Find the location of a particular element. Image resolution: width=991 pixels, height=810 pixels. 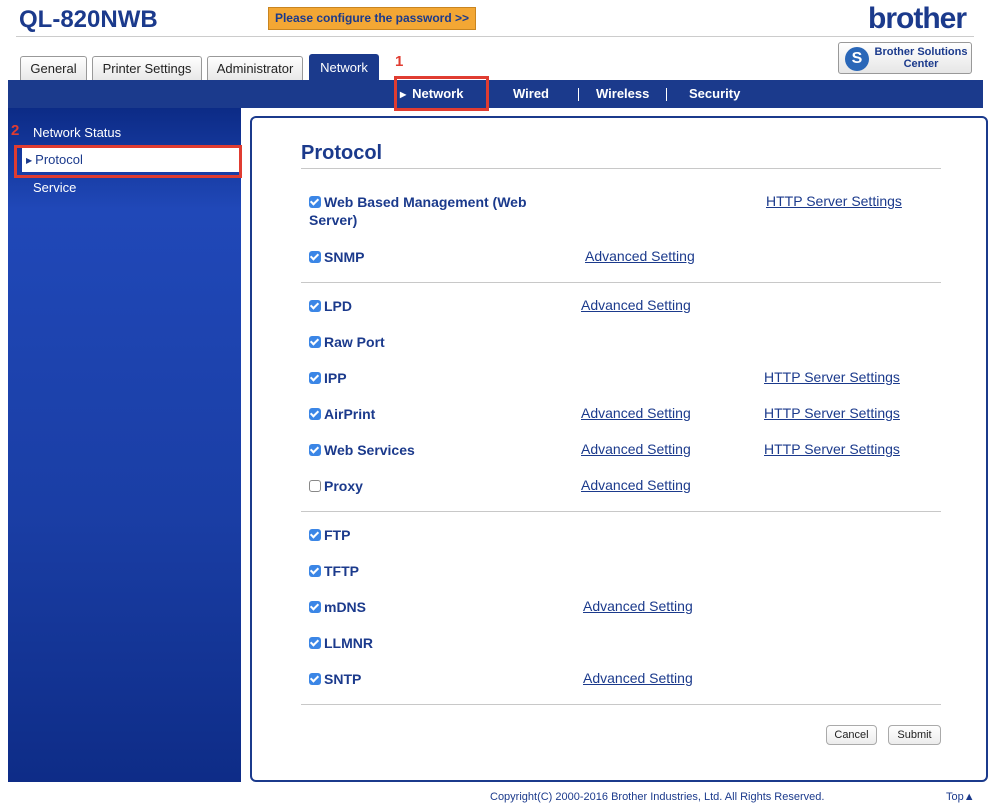

snmp-label: SNMP is located at coordinates (344, 257).